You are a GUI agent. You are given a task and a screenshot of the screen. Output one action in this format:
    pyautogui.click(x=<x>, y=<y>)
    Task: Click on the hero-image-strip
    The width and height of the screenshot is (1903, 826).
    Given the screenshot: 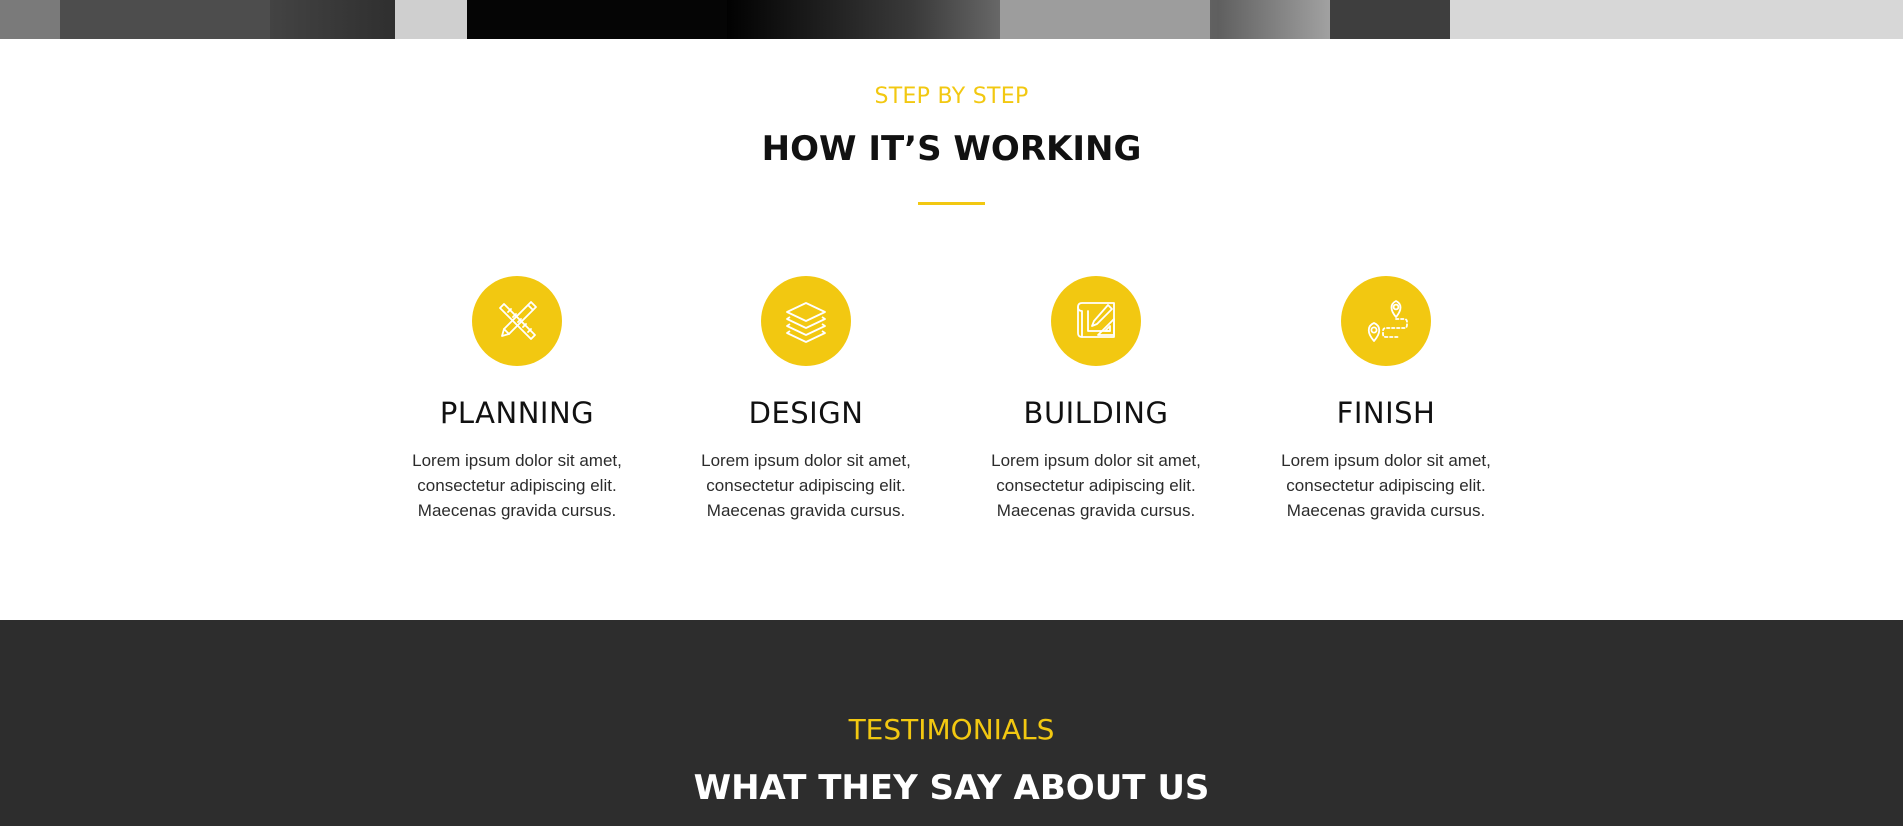 What is the action you would take?
    pyautogui.click(x=951, y=19)
    